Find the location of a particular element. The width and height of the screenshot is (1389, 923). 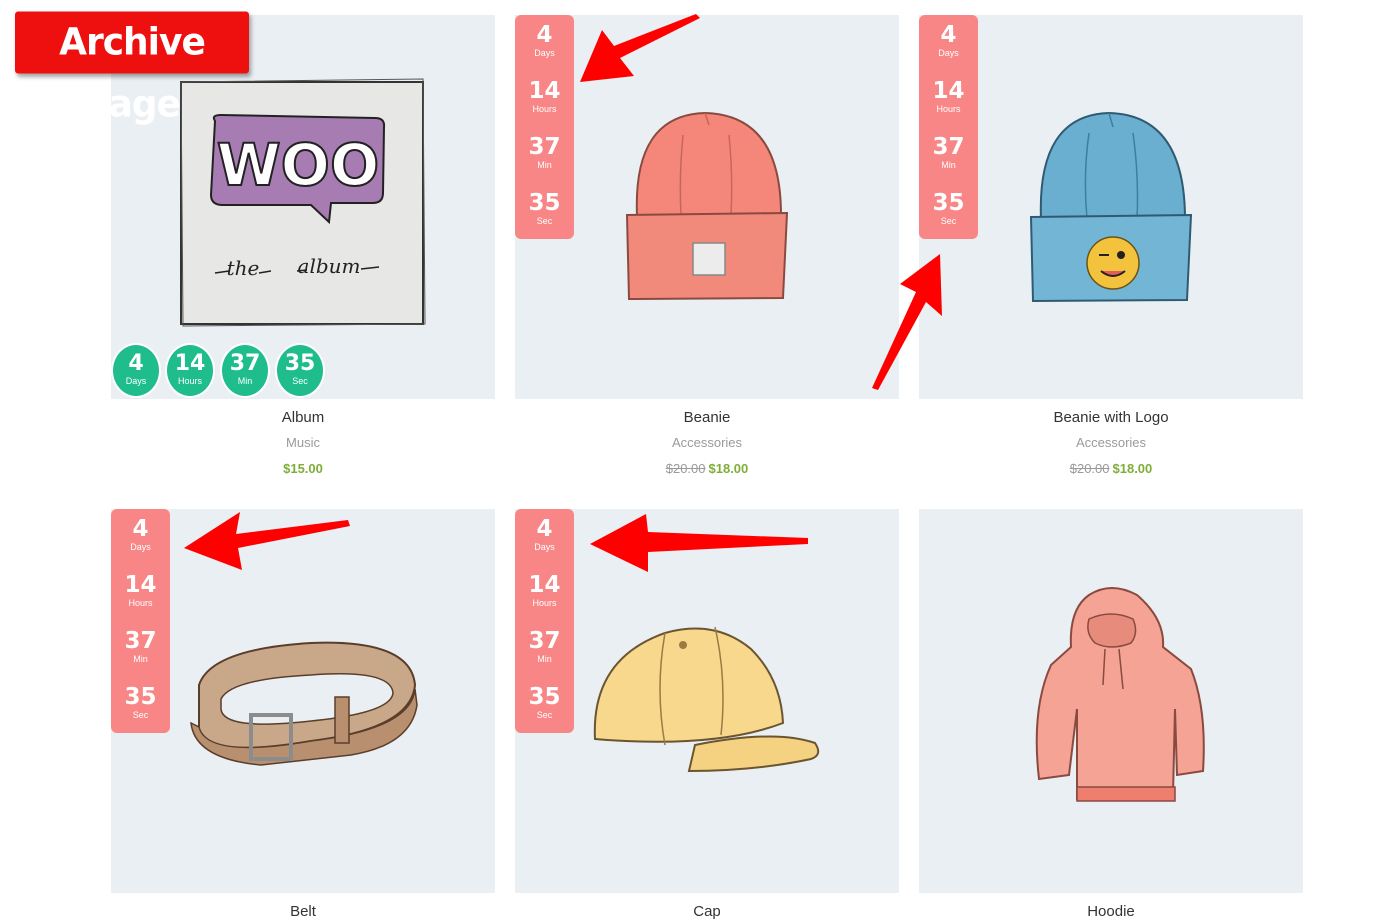

product-card-hoodie: Hoodie is located at coordinates (1111, 716).